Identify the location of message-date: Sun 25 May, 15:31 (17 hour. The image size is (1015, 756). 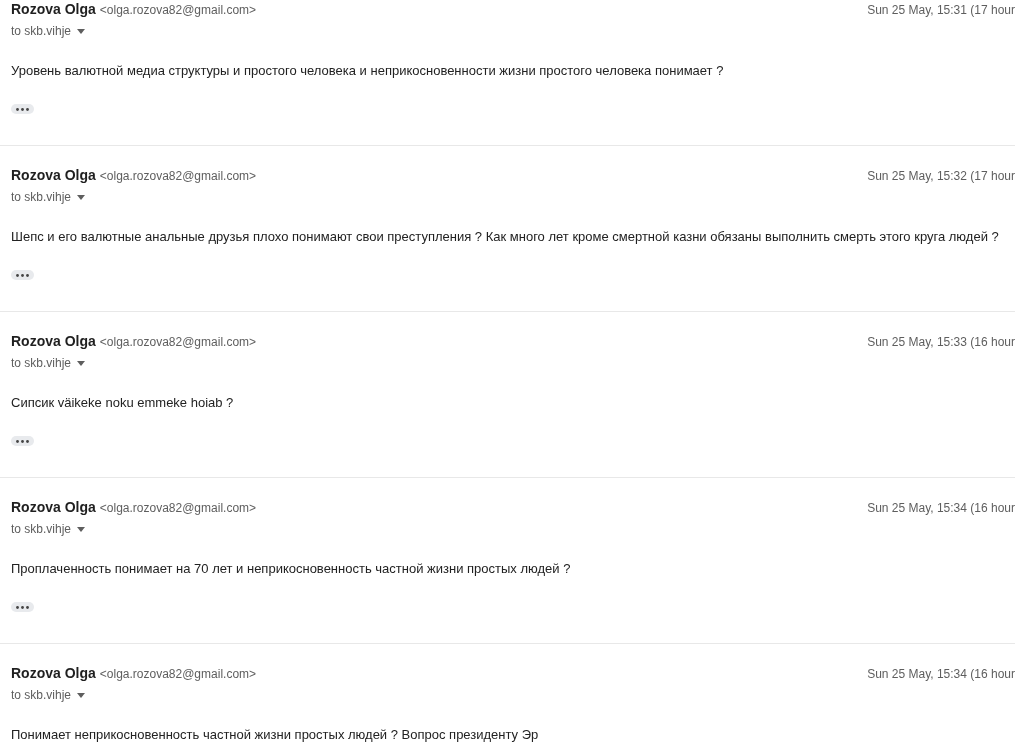
(941, 10).